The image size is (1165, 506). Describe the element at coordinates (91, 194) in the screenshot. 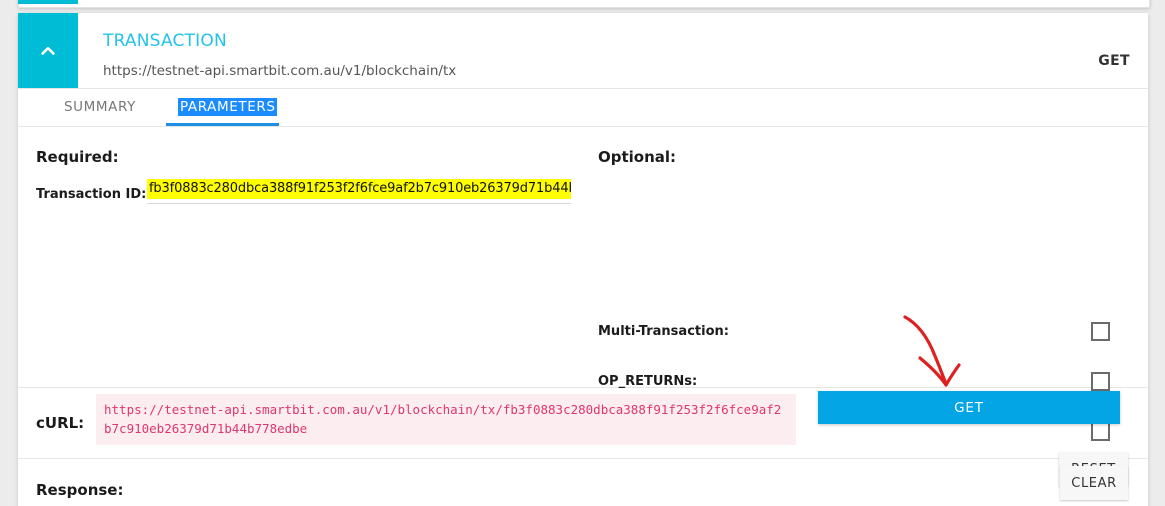

I see `transaction-id-label: Transaction ID:` at that location.